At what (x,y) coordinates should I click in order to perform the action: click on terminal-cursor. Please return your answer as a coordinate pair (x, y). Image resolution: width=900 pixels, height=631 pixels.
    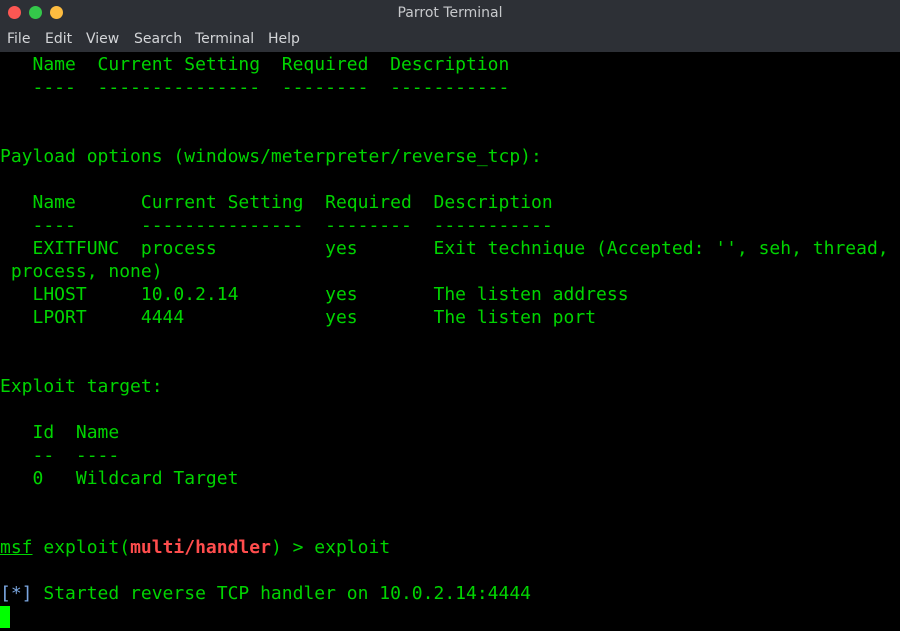
    Looking at the image, I should click on (5, 617).